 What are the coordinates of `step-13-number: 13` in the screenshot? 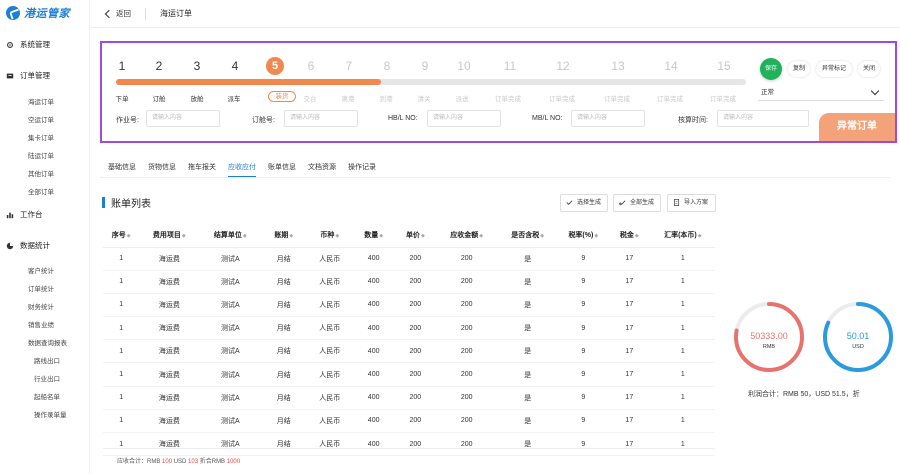 It's located at (618, 66).